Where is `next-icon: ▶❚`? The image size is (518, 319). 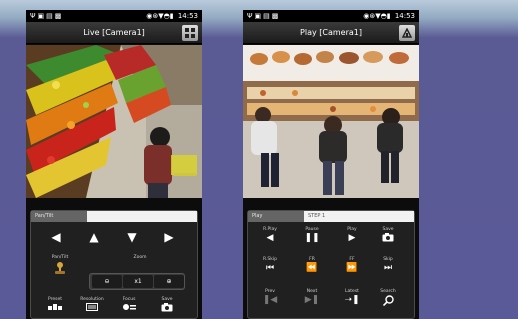
next-icon: ▶❚ is located at coordinates (312, 300).